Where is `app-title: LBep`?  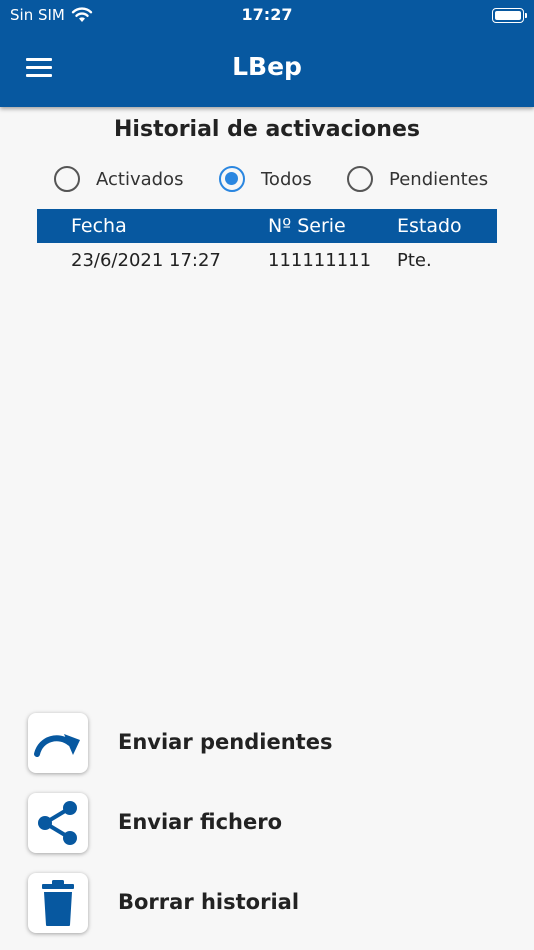
app-title: LBep is located at coordinates (267, 66).